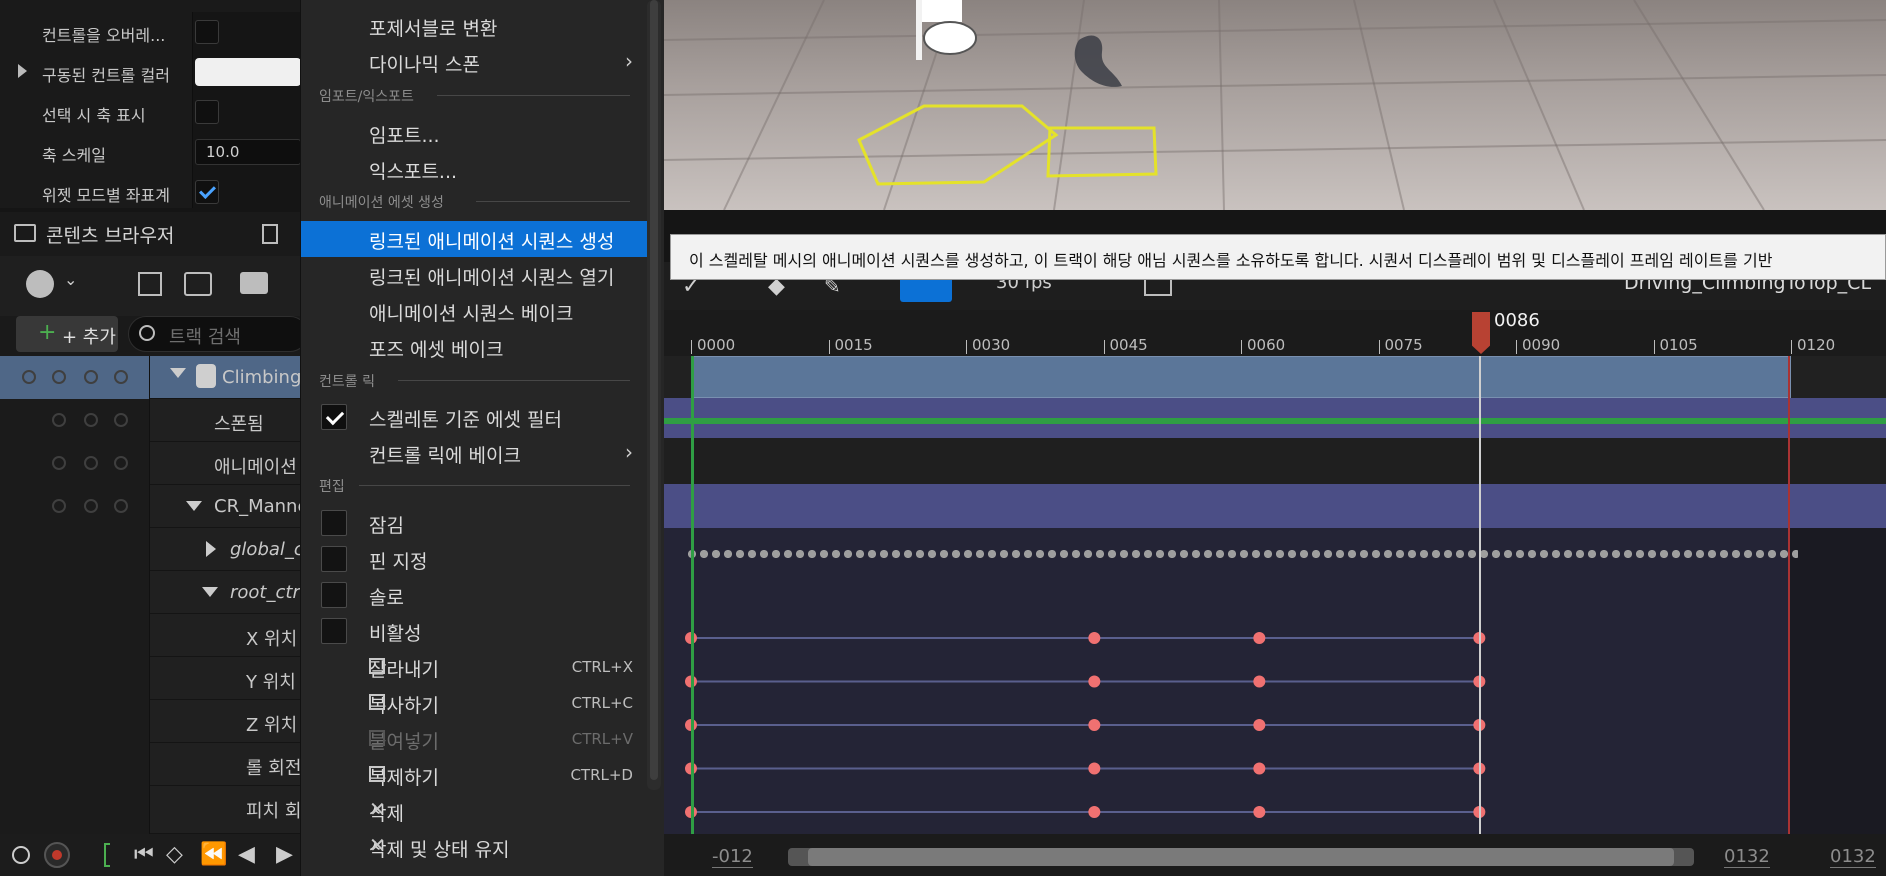  I want to click on prev-key-icon: ◇, so click(174, 854).